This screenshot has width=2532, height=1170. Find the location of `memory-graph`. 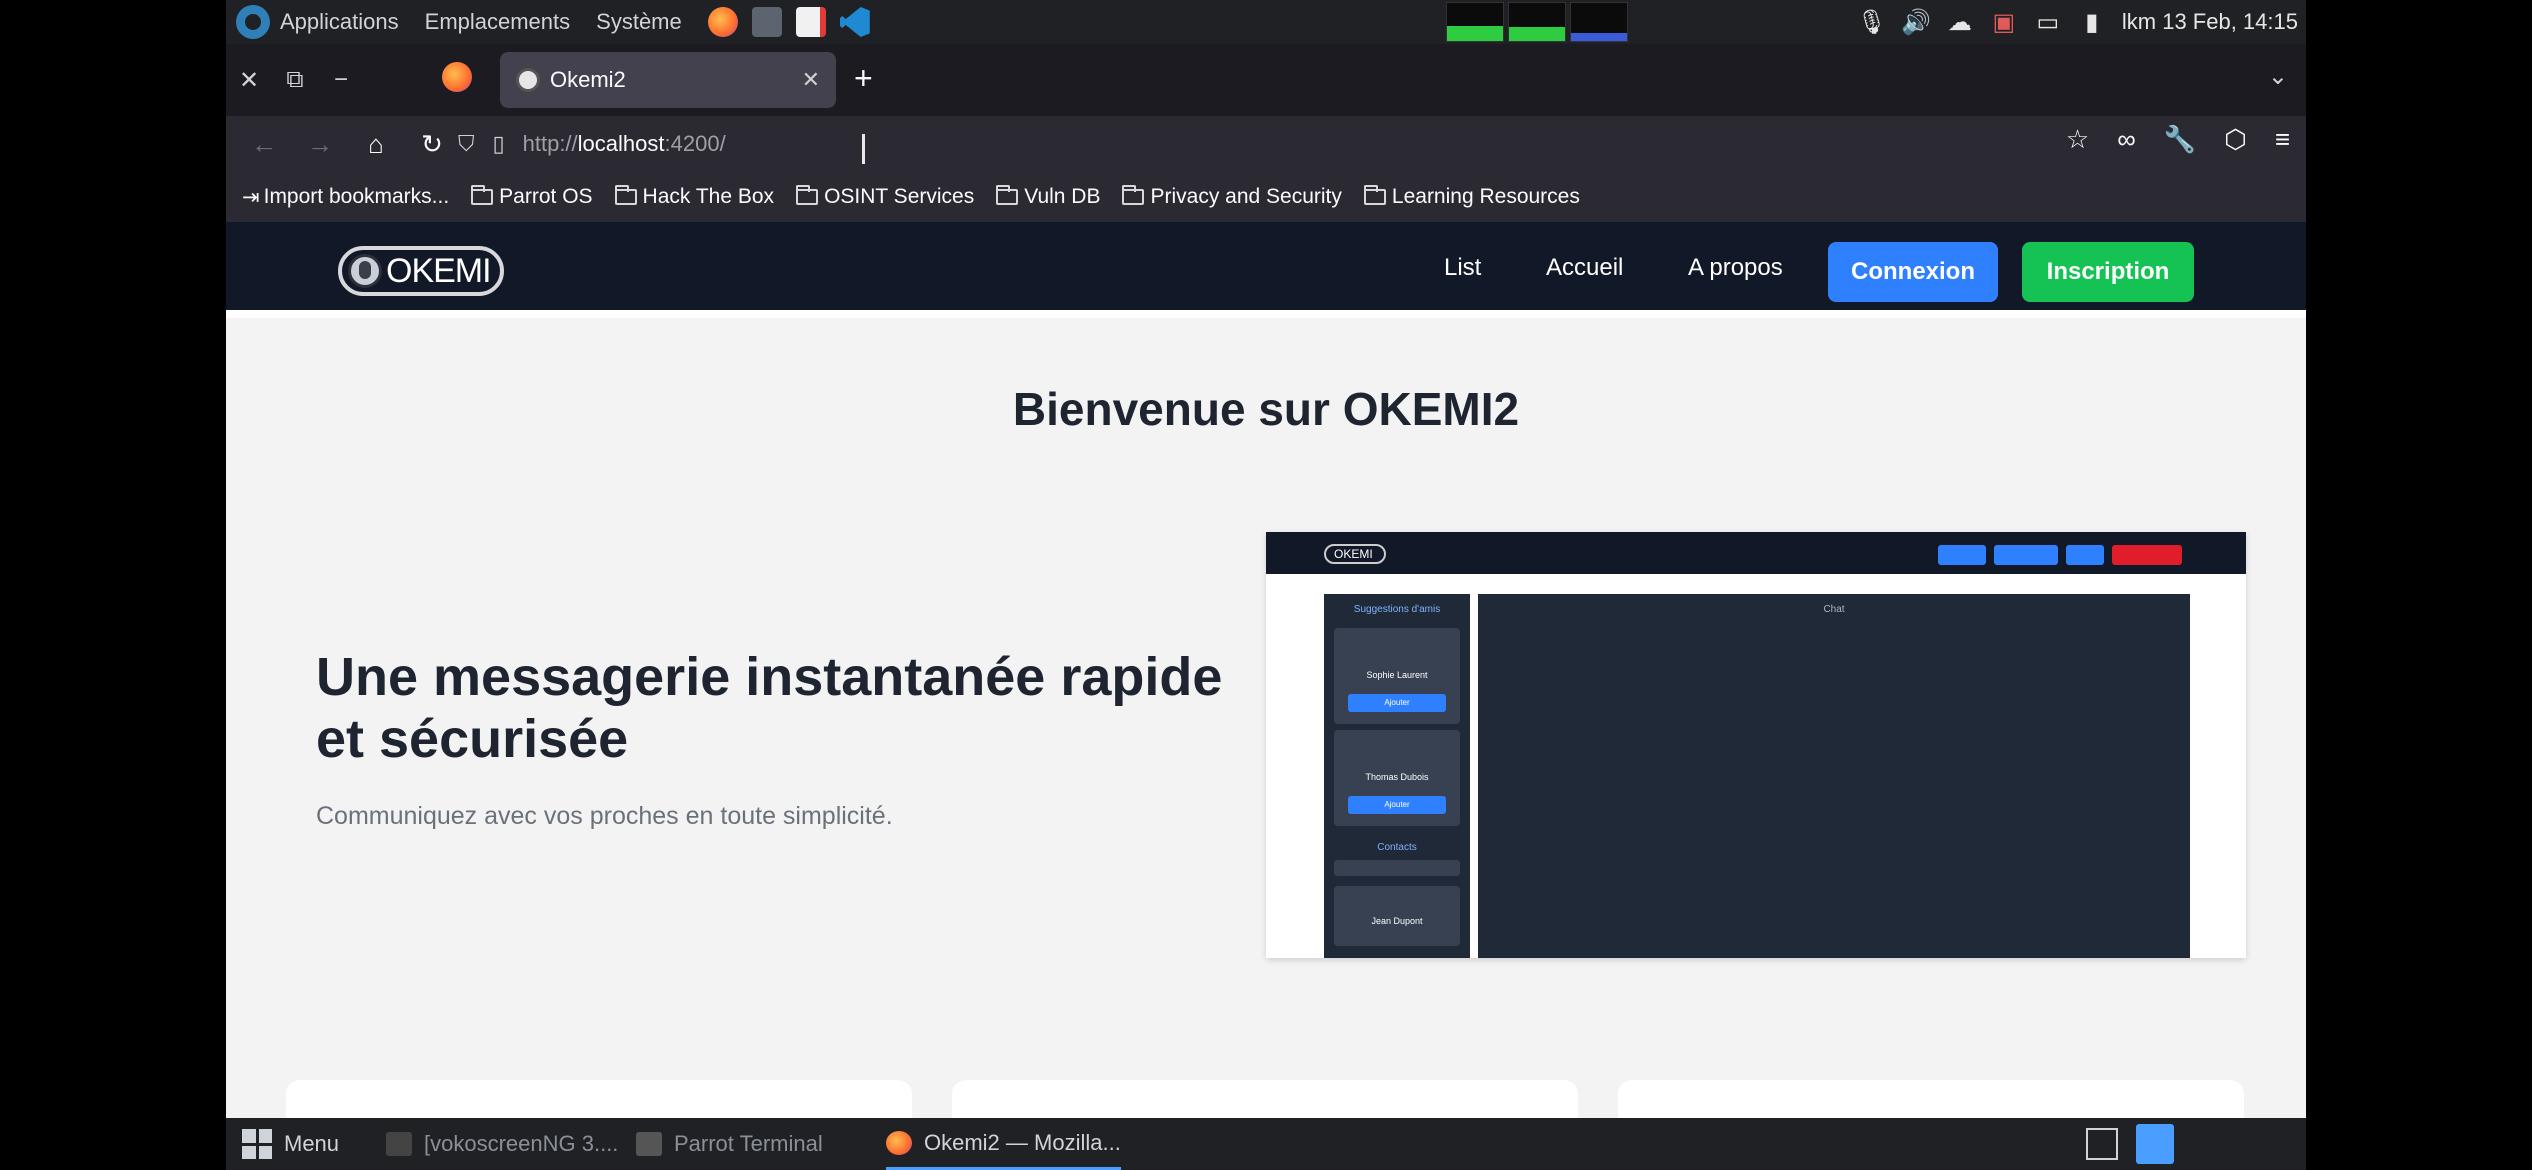

memory-graph is located at coordinates (1537, 22).